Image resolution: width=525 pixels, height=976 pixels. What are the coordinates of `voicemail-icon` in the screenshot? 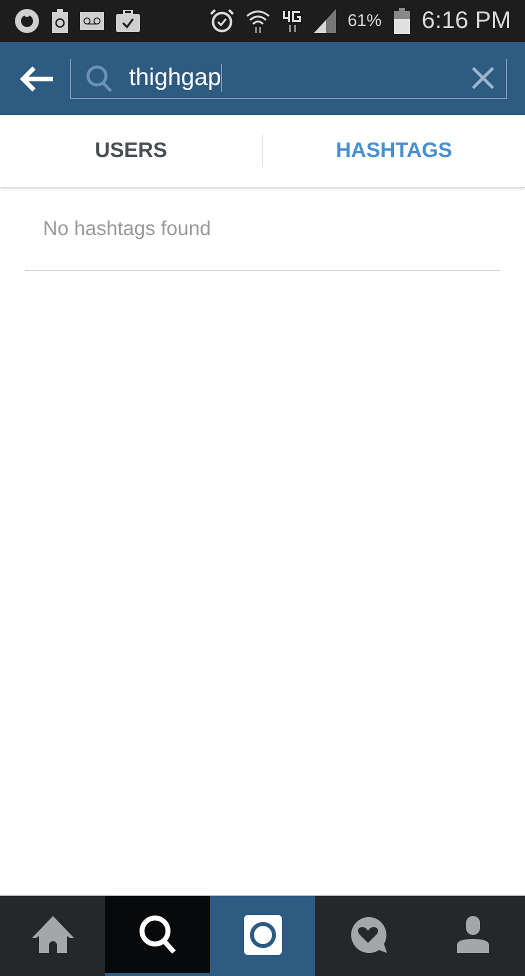 It's located at (92, 21).